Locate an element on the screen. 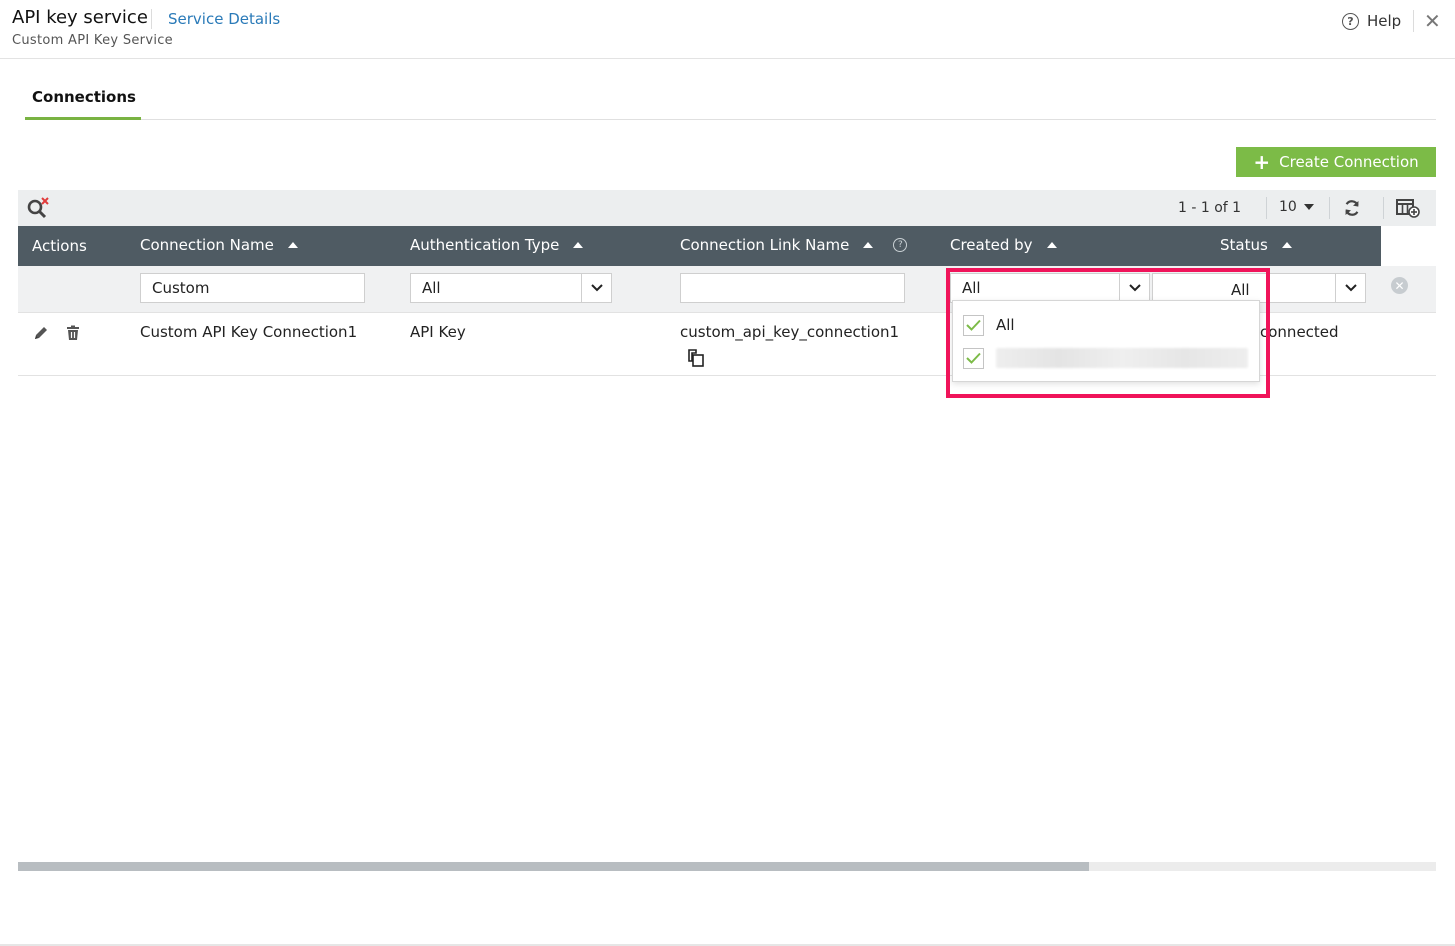 This screenshot has height=946, width=1455. column-header-actions: Actions is located at coordinates (59, 246).